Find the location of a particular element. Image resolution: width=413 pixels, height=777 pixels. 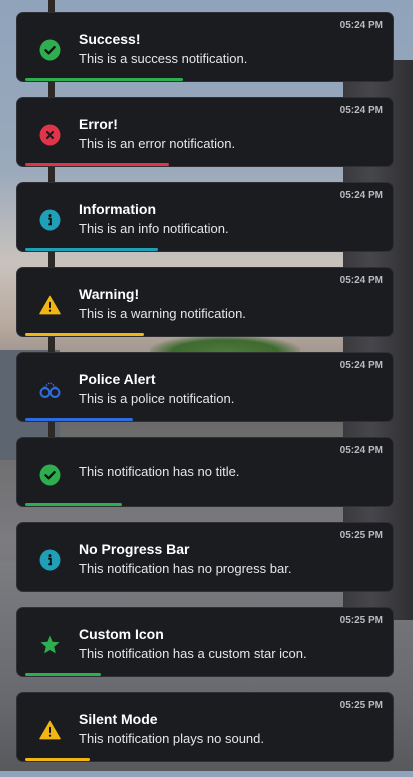

notification-no-title: This notification has no title. 05:24 PM is located at coordinates (205, 472).